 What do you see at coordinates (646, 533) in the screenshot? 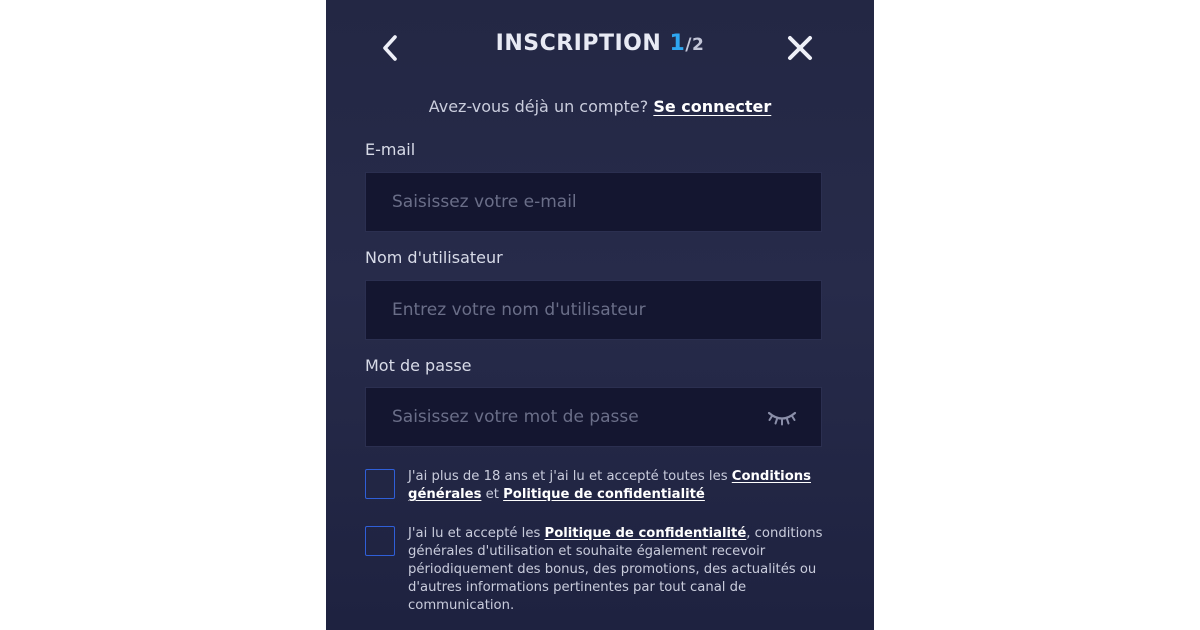
I see `marketing-privacy-link: Politique de confidentialité` at bounding box center [646, 533].